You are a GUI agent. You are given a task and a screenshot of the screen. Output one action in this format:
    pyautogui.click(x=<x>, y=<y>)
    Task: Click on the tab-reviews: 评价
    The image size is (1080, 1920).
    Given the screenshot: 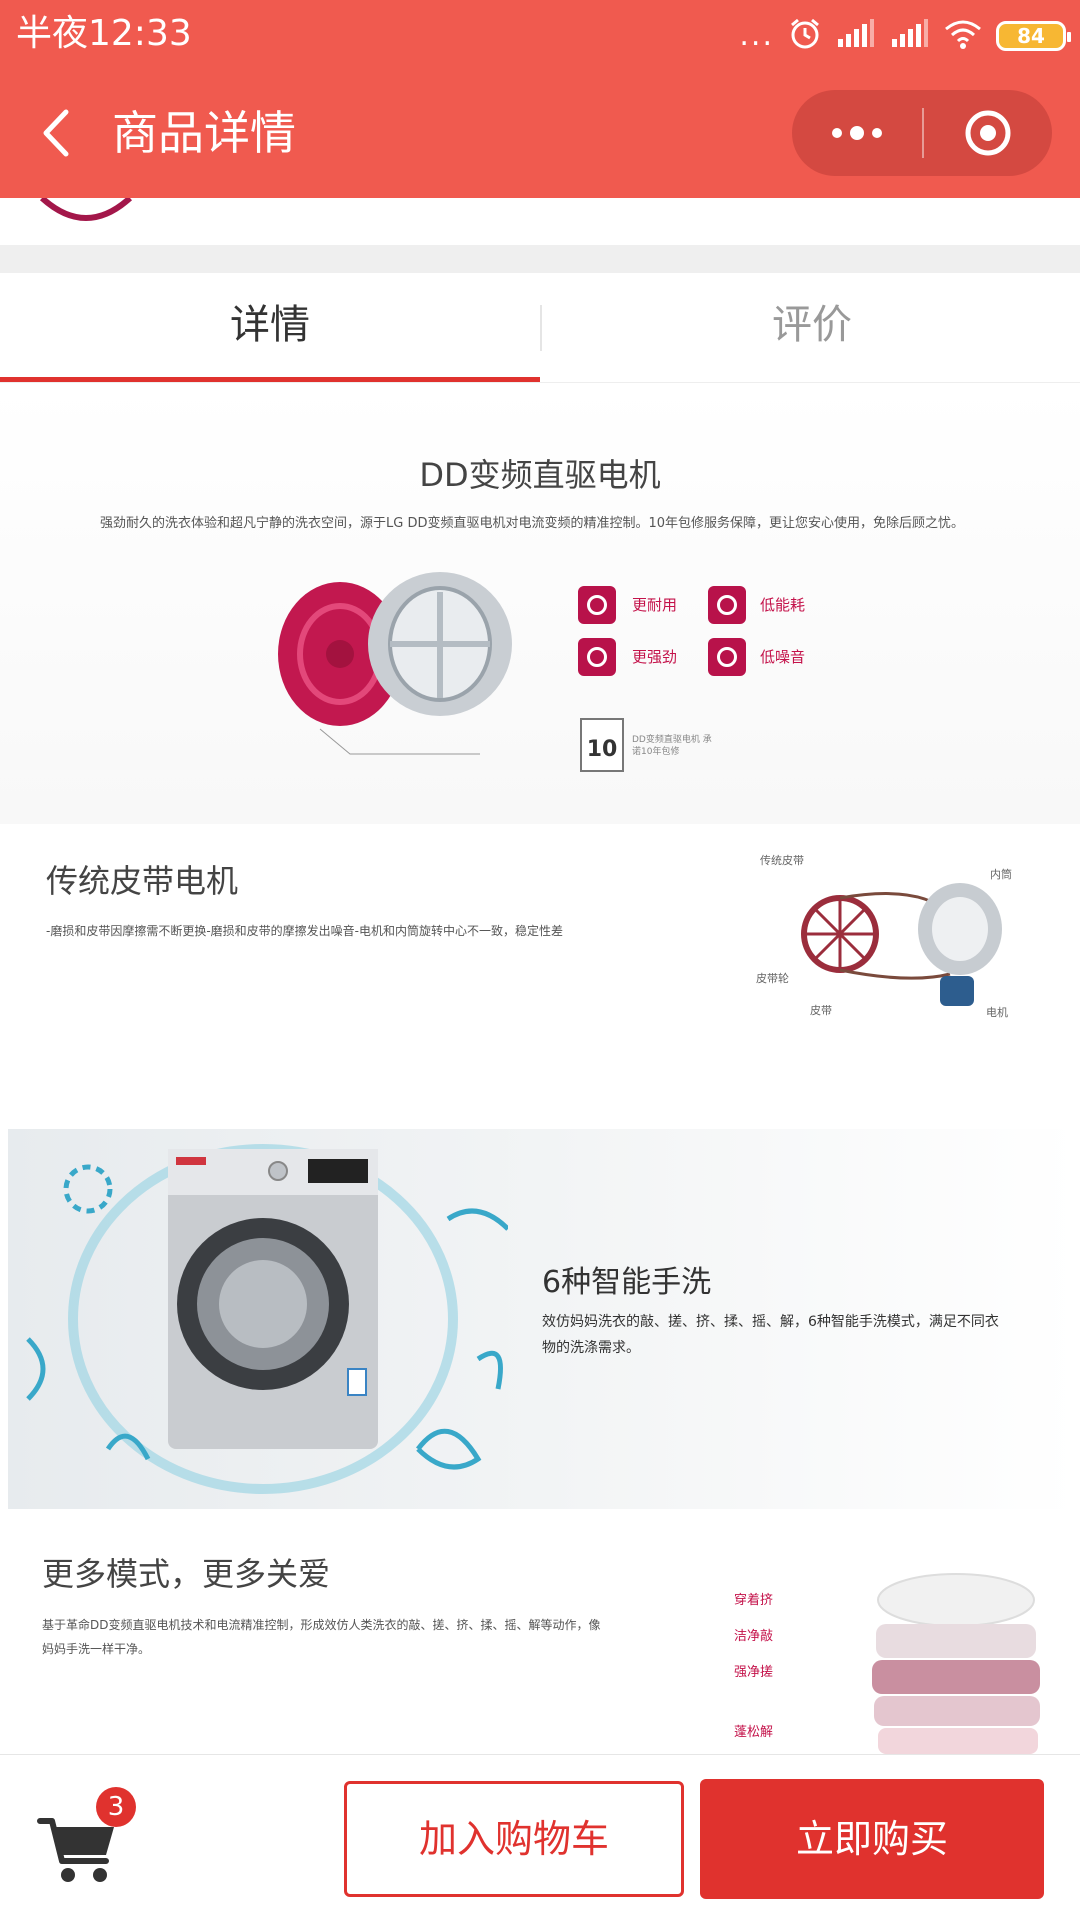 What is the action you would take?
    pyautogui.click(x=811, y=328)
    